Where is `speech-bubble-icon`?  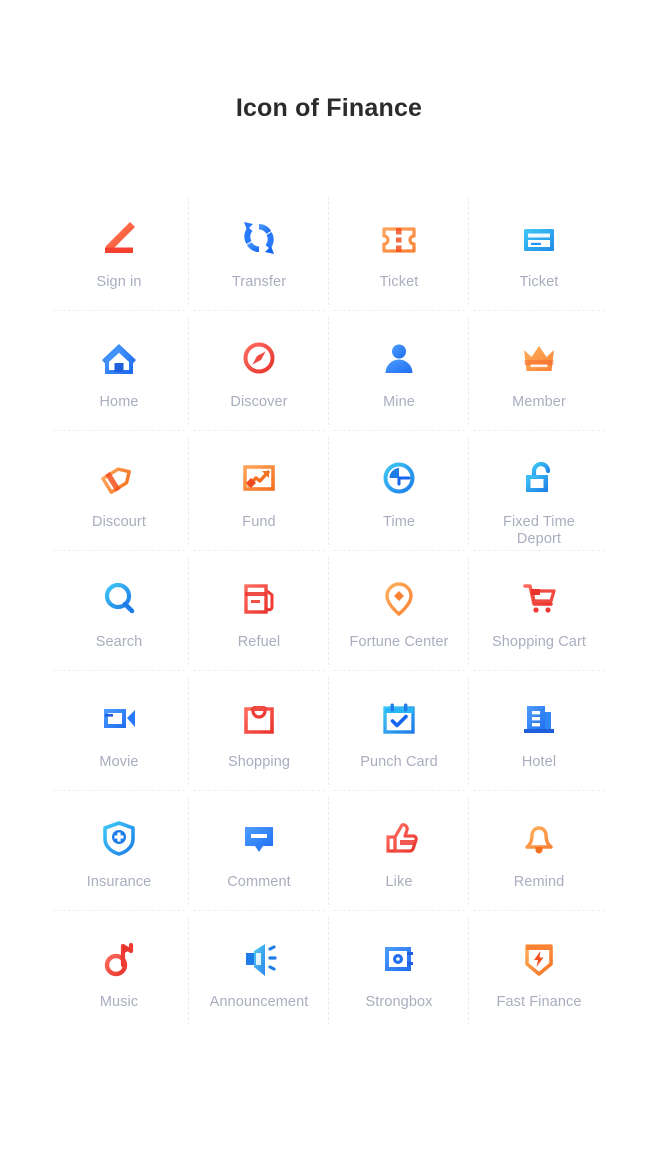
speech-bubble-icon is located at coordinates (259, 838).